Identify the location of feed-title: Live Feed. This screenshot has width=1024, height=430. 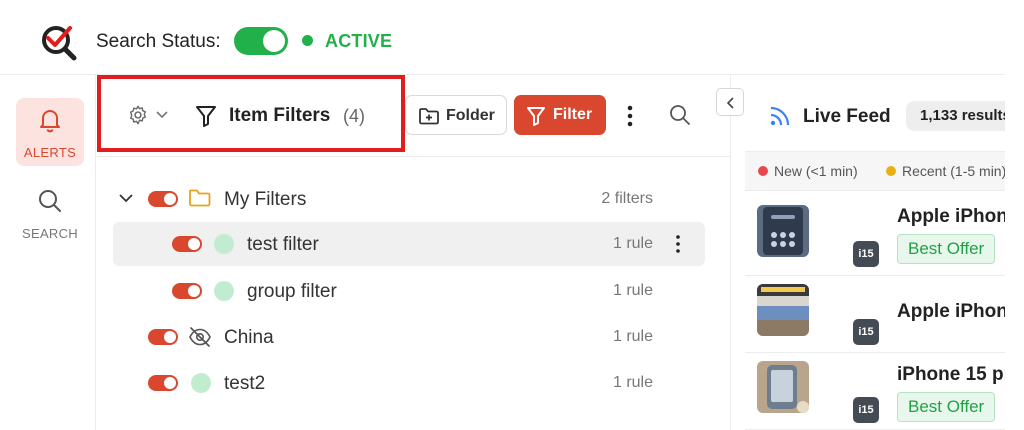
(847, 116).